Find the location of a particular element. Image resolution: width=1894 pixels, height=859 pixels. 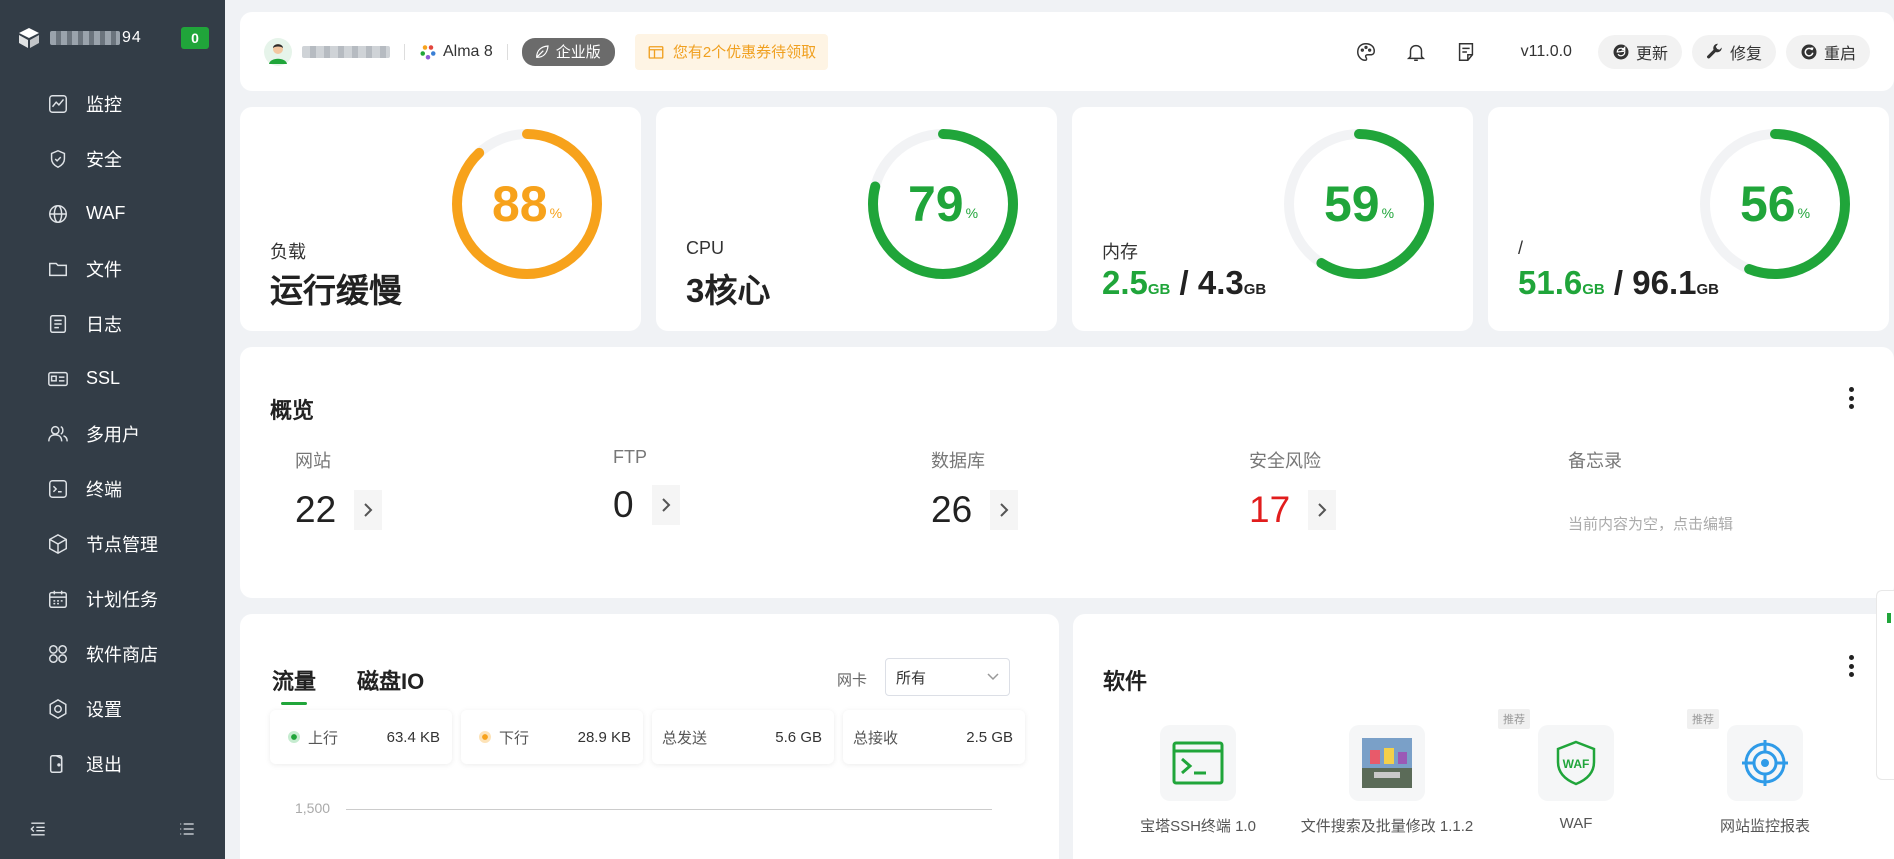

cpu-cores: 3核心 is located at coordinates (728, 290).